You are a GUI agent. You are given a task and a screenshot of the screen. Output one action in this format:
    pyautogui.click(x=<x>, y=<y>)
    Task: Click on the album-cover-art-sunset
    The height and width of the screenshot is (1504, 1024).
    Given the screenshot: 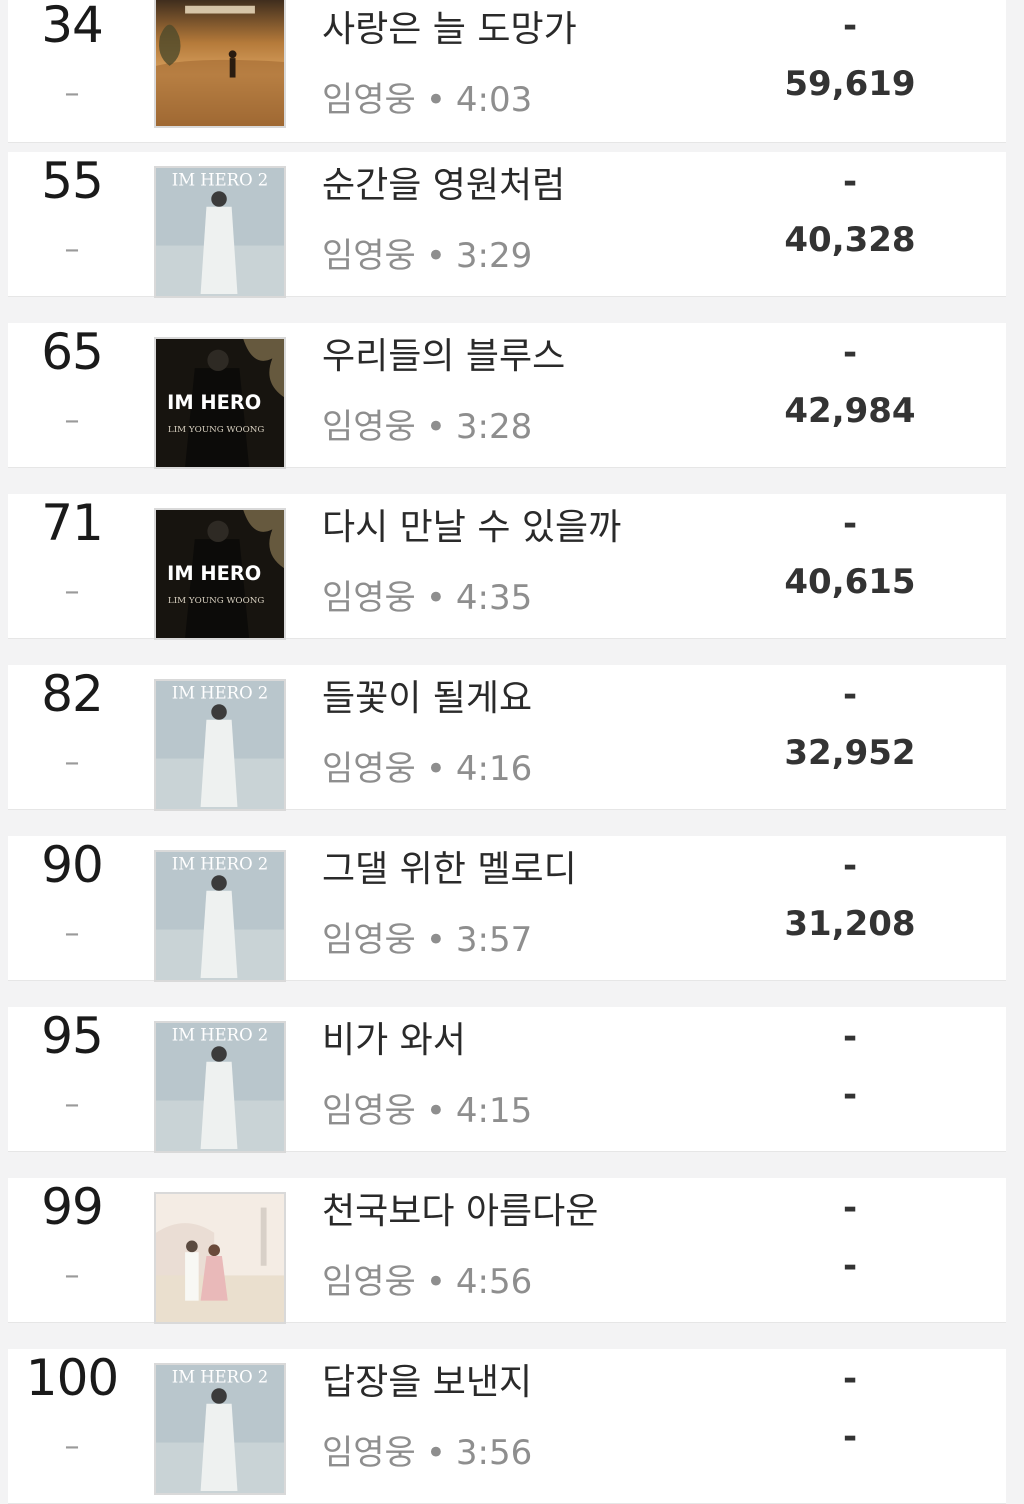 What is the action you would take?
    pyautogui.click(x=220, y=63)
    